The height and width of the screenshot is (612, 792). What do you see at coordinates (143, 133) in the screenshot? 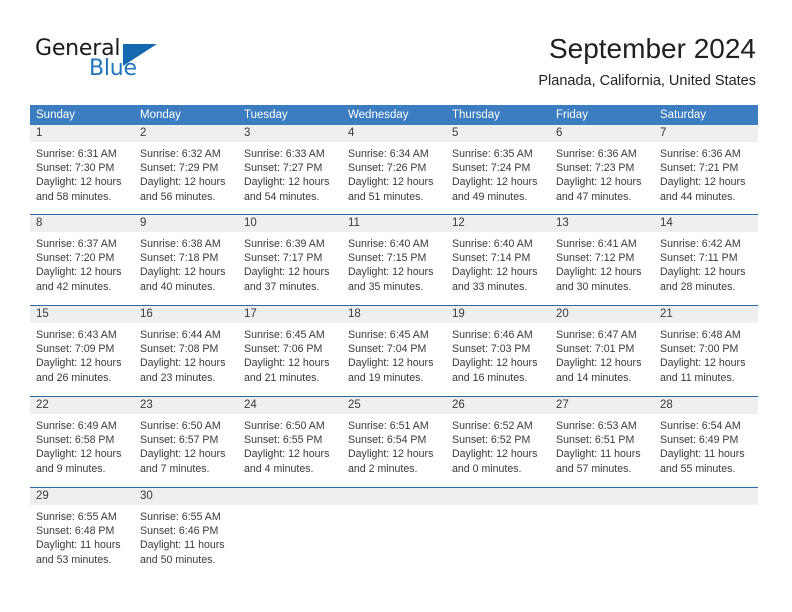
I see `day-number: 2` at bounding box center [143, 133].